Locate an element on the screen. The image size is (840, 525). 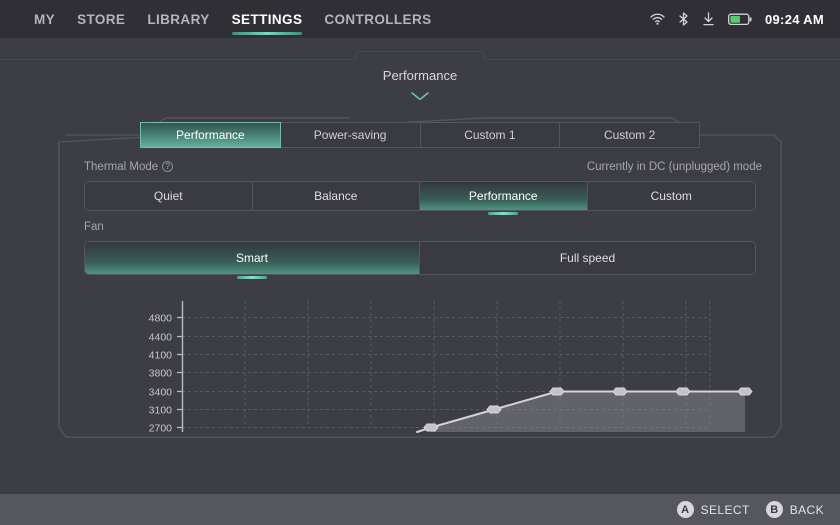
option-label: Performance is located at coordinates (503, 196).